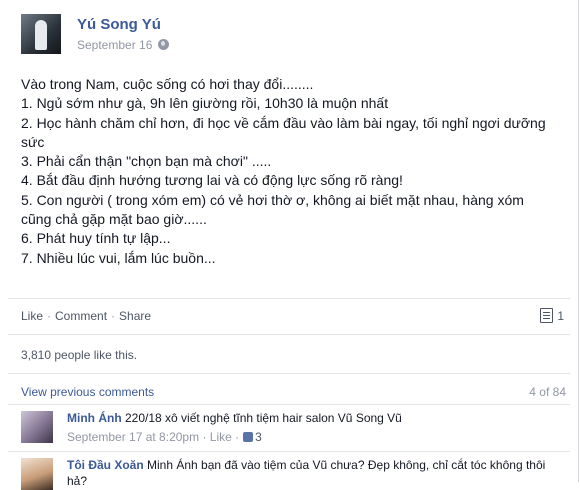 Image resolution: width=580 pixels, height=490 pixels. I want to click on share-button: Share, so click(135, 316).